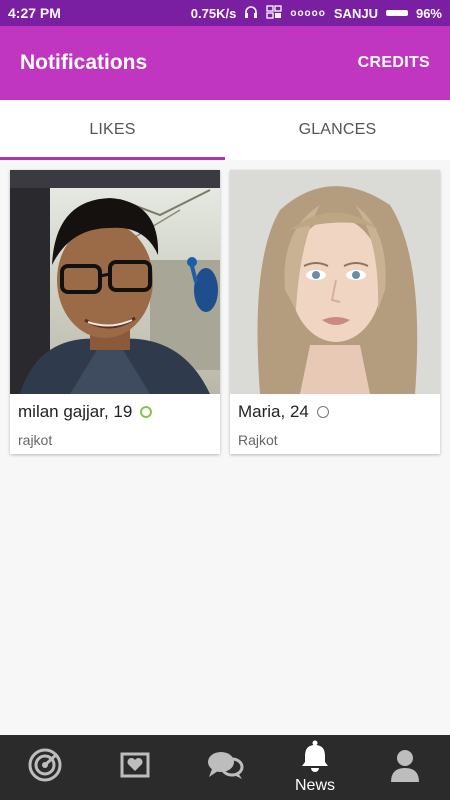 Image resolution: width=450 pixels, height=800 pixels. Describe the element at coordinates (84, 62) in the screenshot. I see `page-title: Notifications` at that location.